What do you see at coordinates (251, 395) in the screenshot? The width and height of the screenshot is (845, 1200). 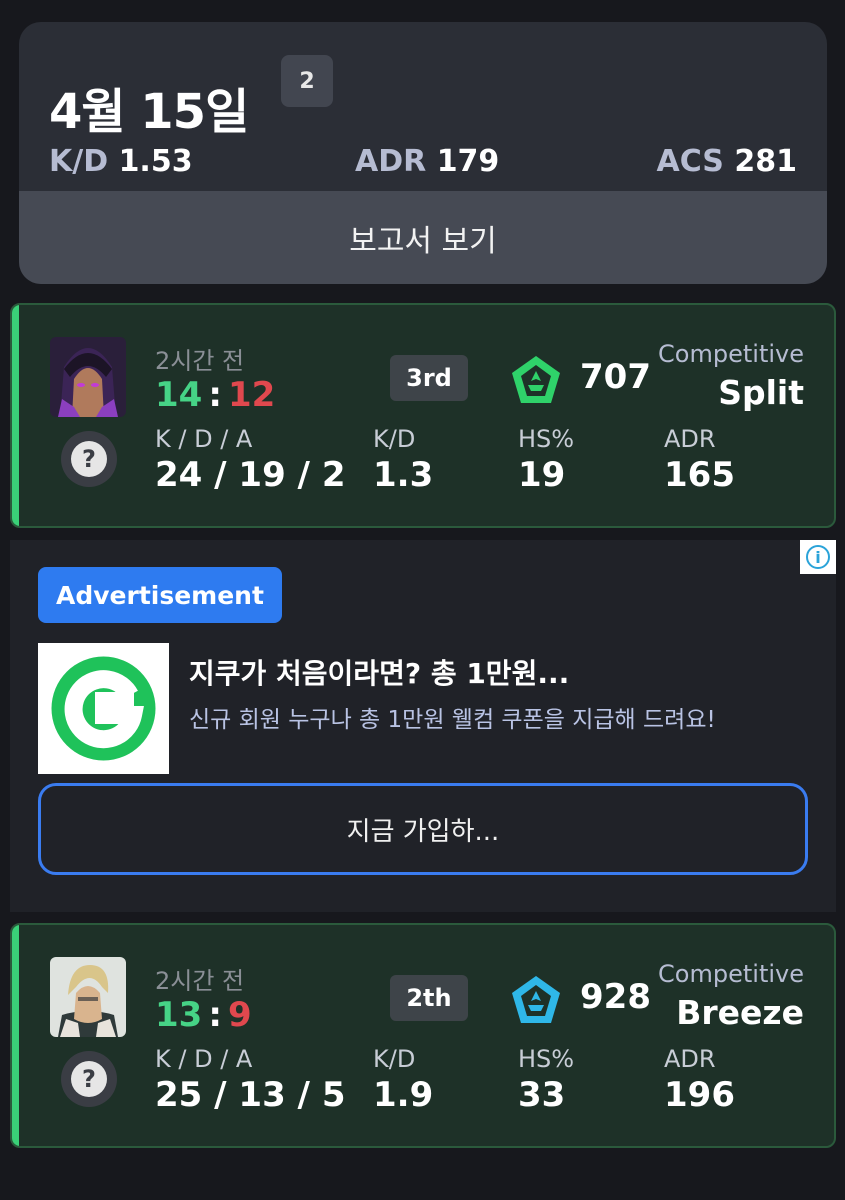 I see `score-enemy: 12` at bounding box center [251, 395].